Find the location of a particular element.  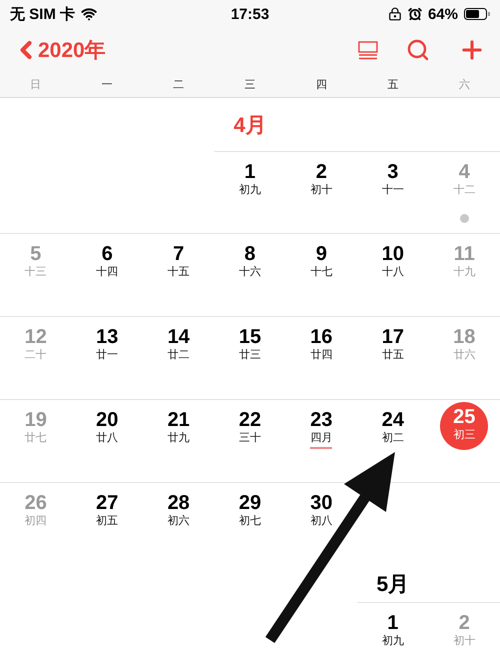

lunar-date: 十八 is located at coordinates (393, 273).